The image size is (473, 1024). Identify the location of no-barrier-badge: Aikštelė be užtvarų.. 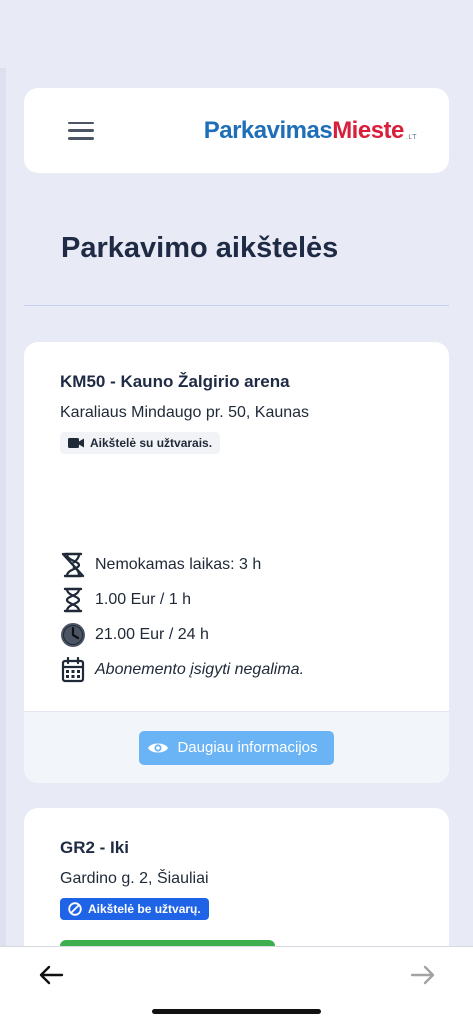
(134, 909).